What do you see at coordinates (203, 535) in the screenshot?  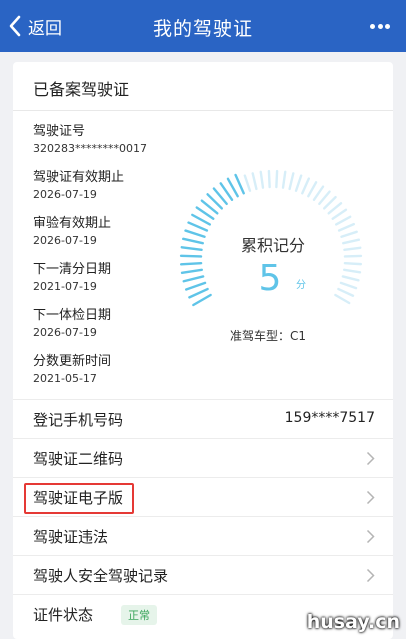 I see `row-license-violations: 驾驶证违法` at bounding box center [203, 535].